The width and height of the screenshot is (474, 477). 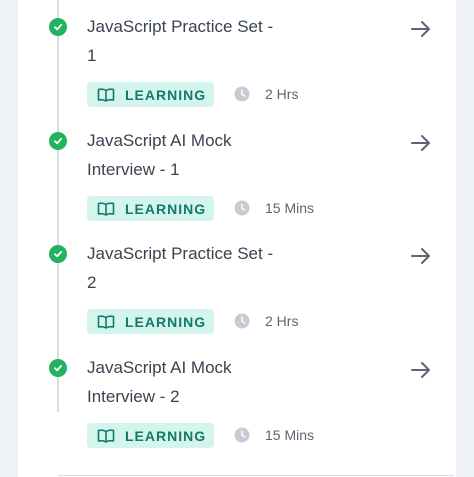 What do you see at coordinates (133, 396) in the screenshot?
I see `item-title-line2: Interview - 2` at bounding box center [133, 396].